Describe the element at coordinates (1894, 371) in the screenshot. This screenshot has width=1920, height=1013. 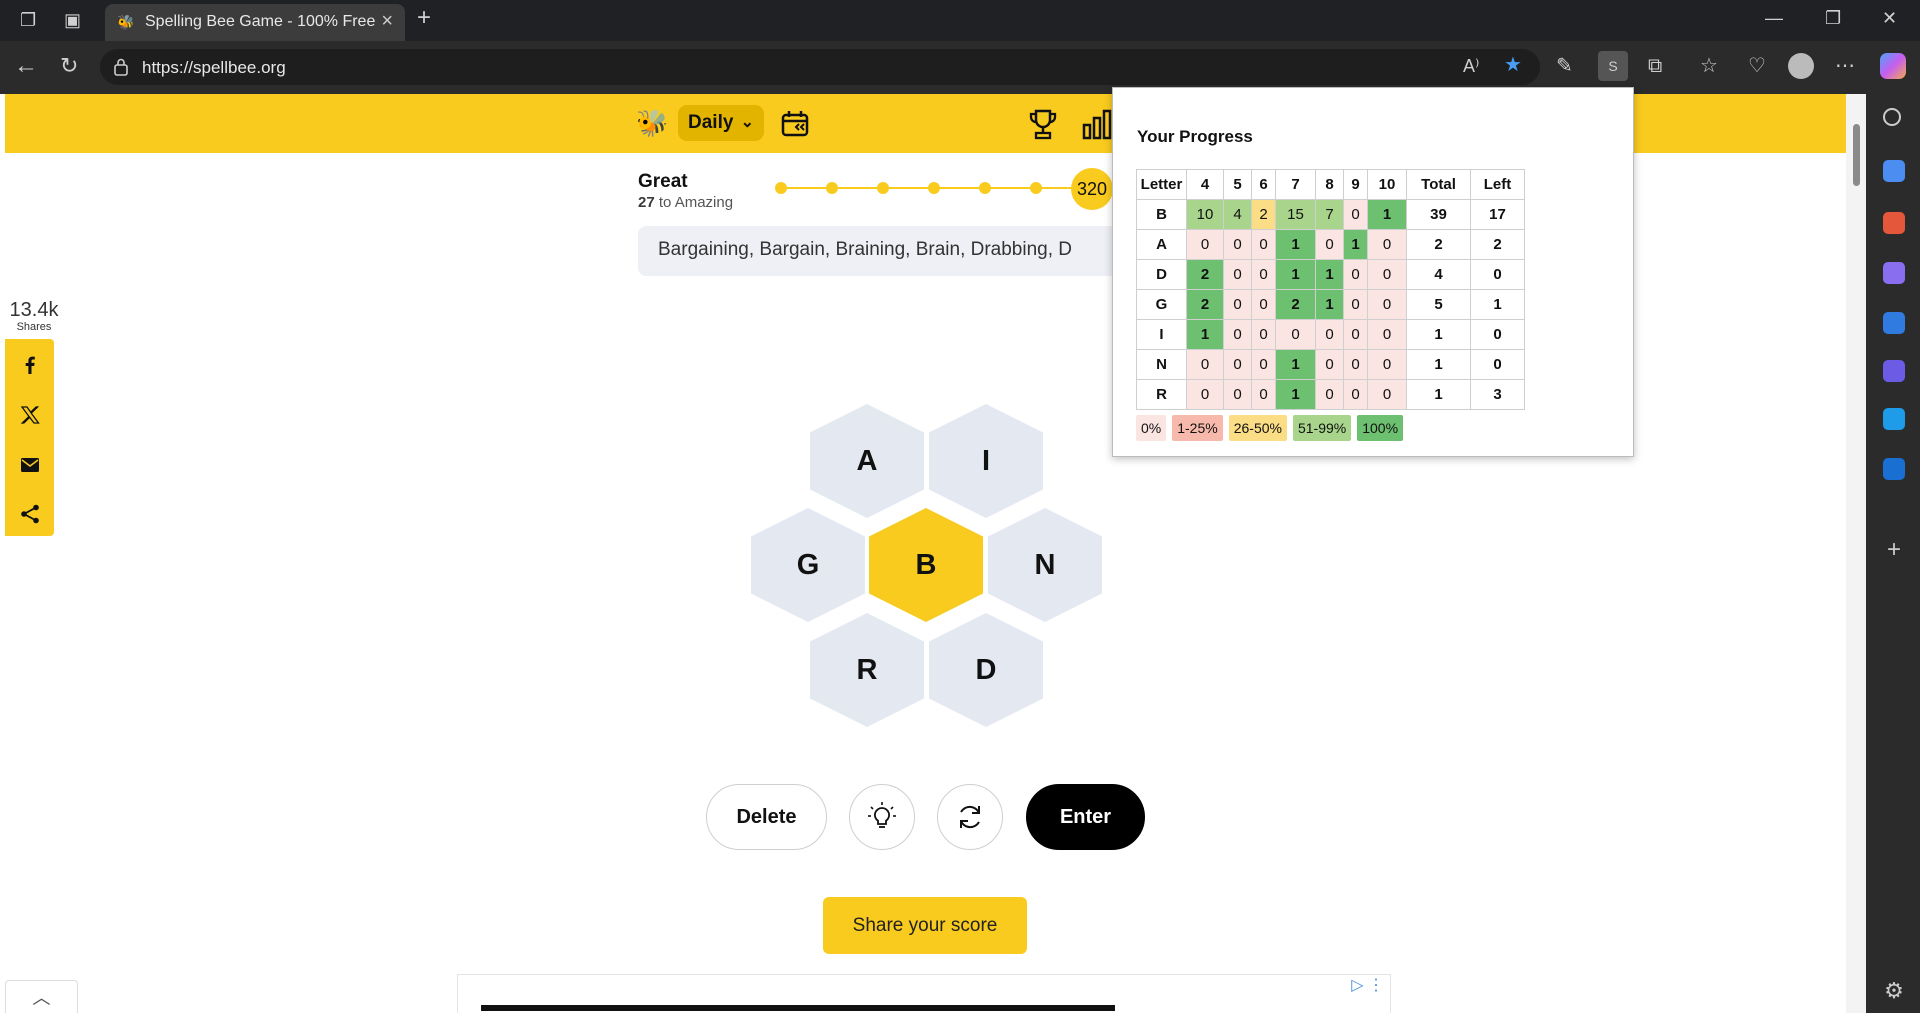
I see `copilot-drop-icon` at that location.